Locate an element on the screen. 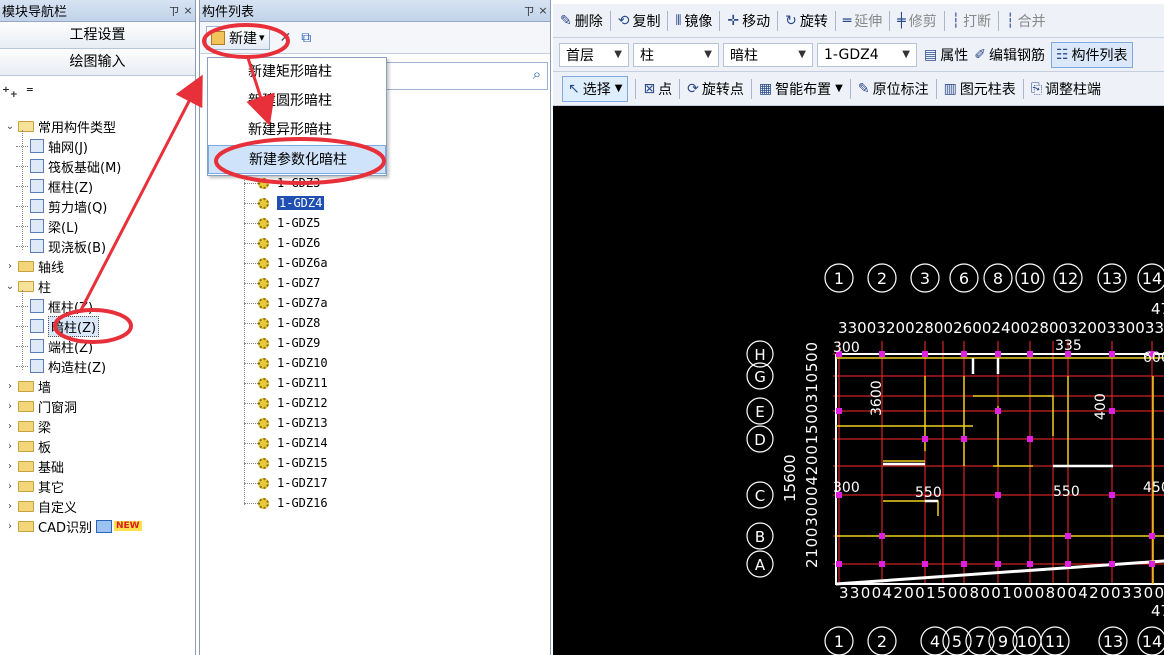 This screenshot has height=655, width=1164. list-item: 1-GDZ5 is located at coordinates (282, 223).